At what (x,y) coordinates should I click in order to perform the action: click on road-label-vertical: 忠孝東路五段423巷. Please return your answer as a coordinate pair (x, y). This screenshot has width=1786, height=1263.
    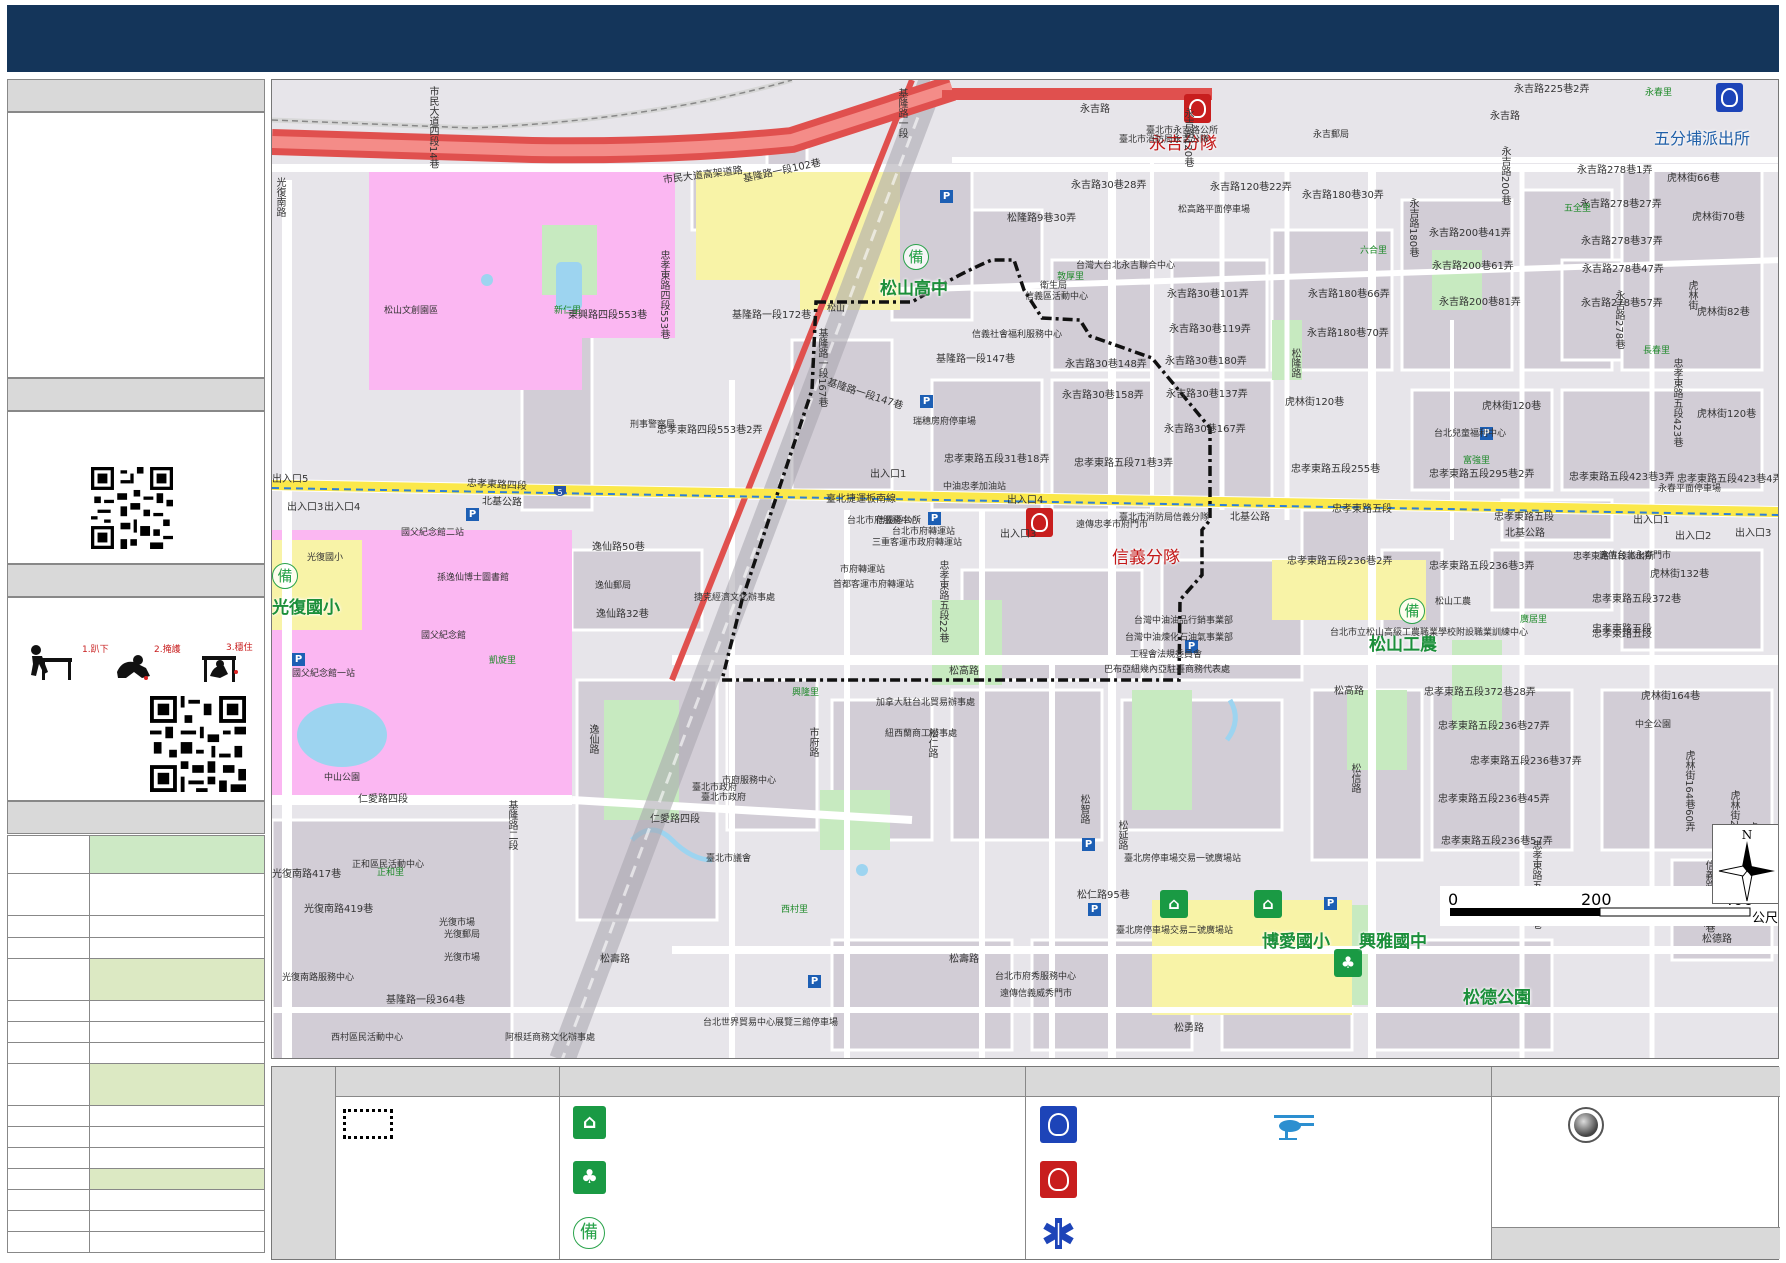
    Looking at the image, I should click on (1676, 403).